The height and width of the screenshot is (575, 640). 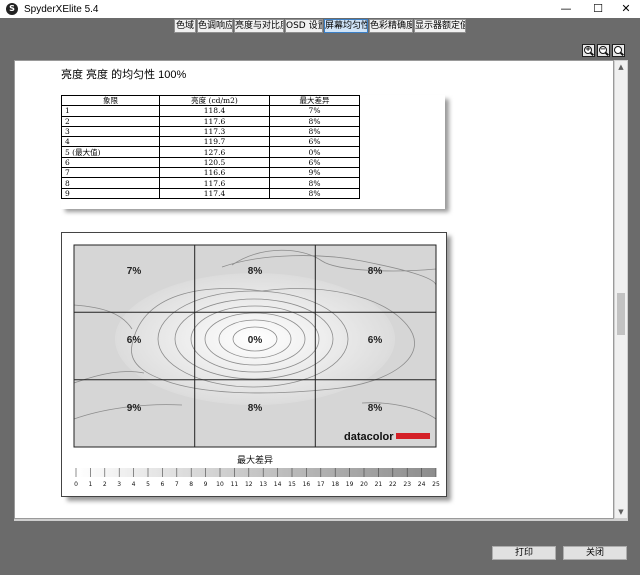 I want to click on print-button: 打印, so click(x=524, y=553).